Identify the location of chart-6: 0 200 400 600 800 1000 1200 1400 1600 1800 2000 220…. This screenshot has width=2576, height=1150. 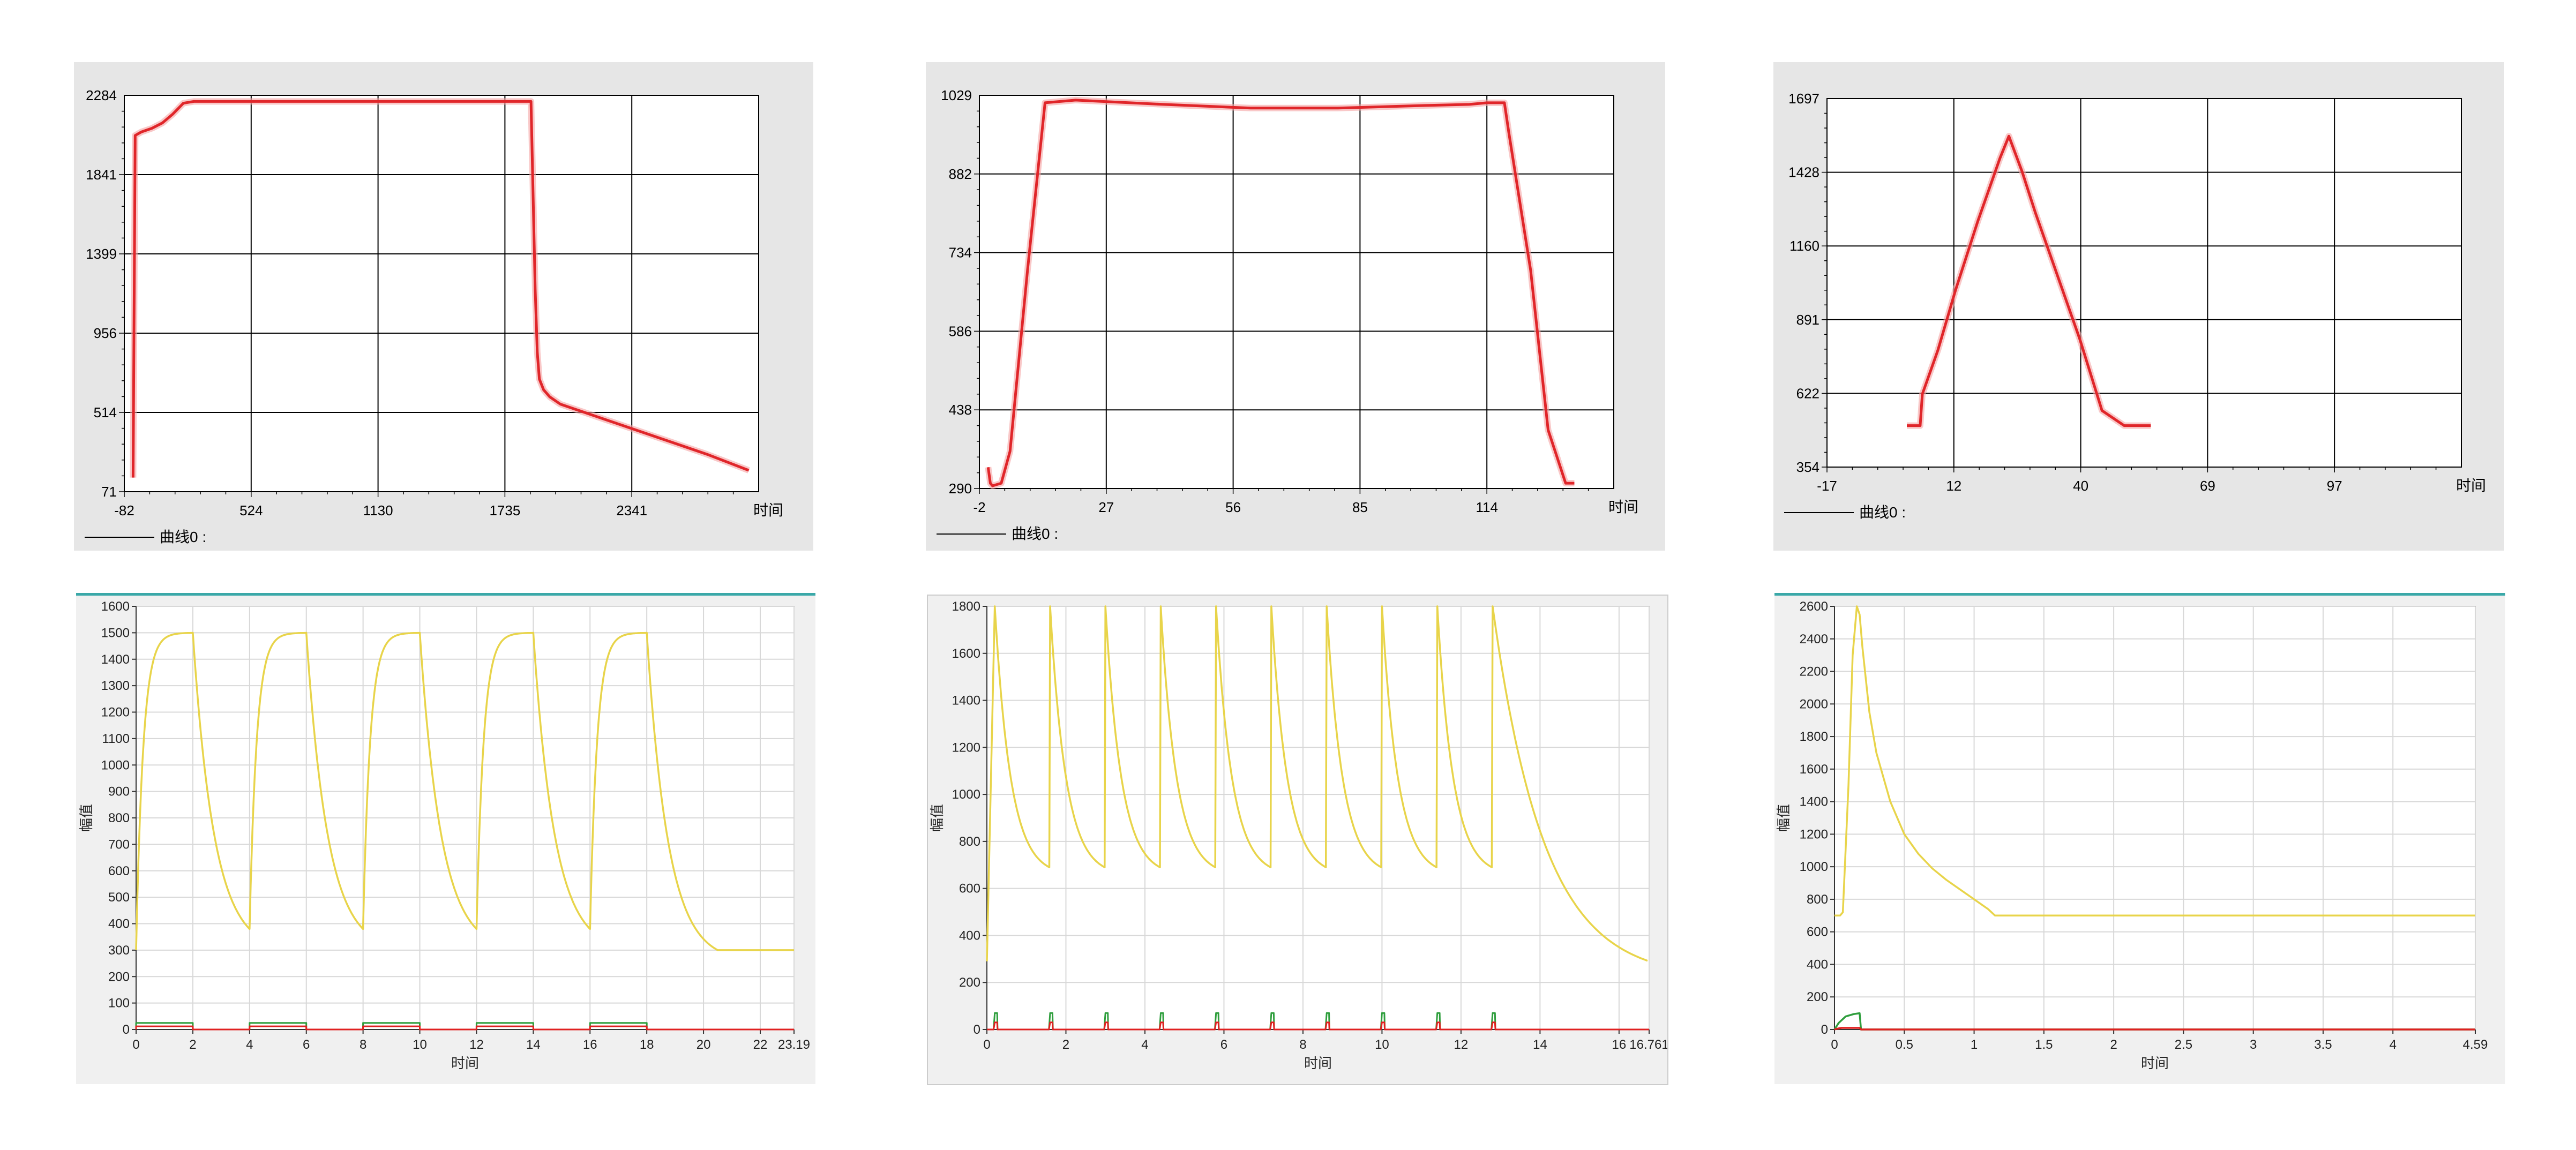
(2132, 835).